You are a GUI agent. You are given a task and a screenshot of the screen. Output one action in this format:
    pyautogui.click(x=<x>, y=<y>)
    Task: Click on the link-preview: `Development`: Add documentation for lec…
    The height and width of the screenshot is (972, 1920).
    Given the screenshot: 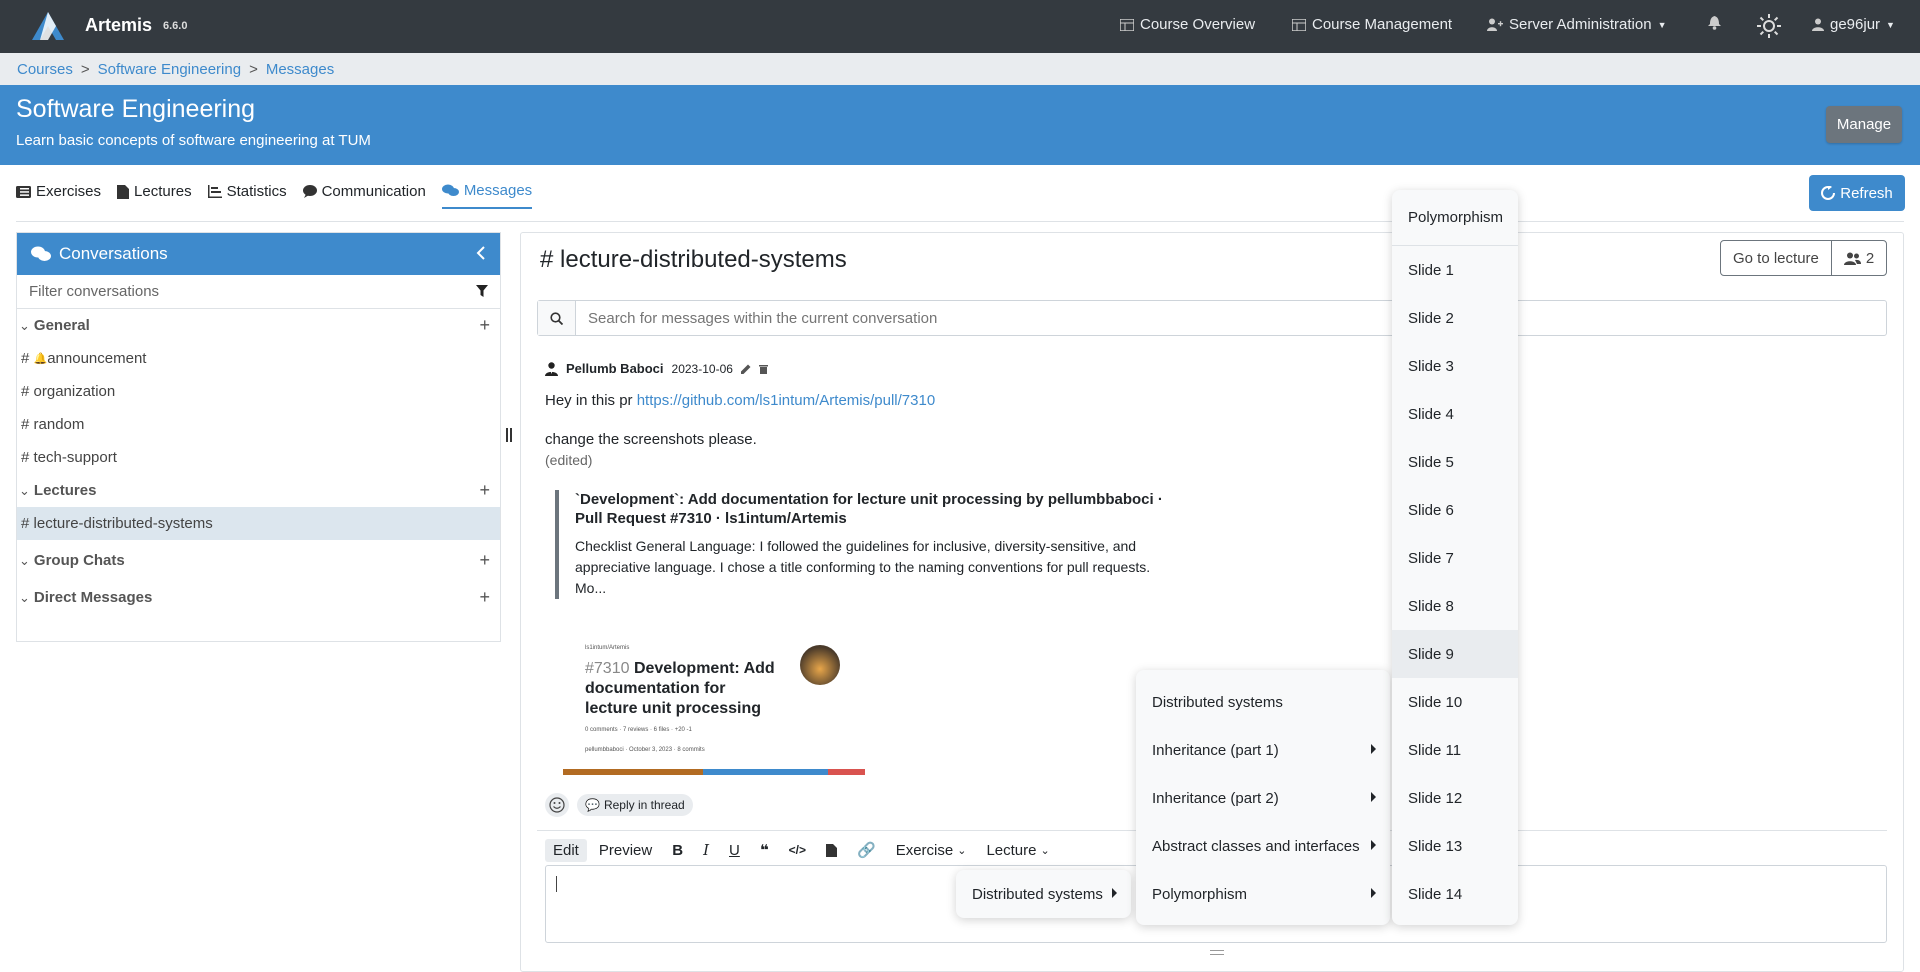 What is the action you would take?
    pyautogui.click(x=865, y=544)
    